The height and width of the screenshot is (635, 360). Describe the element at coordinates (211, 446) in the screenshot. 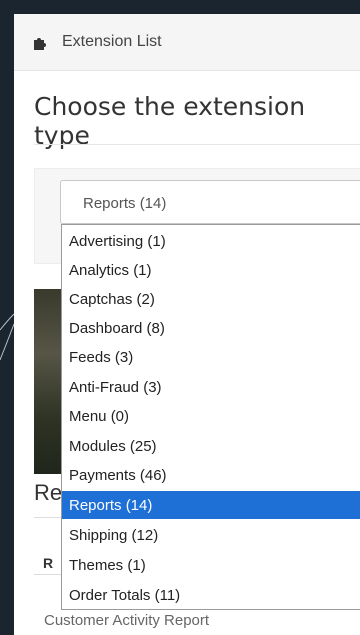

I see `dropdown-option: Modules (25)` at that location.